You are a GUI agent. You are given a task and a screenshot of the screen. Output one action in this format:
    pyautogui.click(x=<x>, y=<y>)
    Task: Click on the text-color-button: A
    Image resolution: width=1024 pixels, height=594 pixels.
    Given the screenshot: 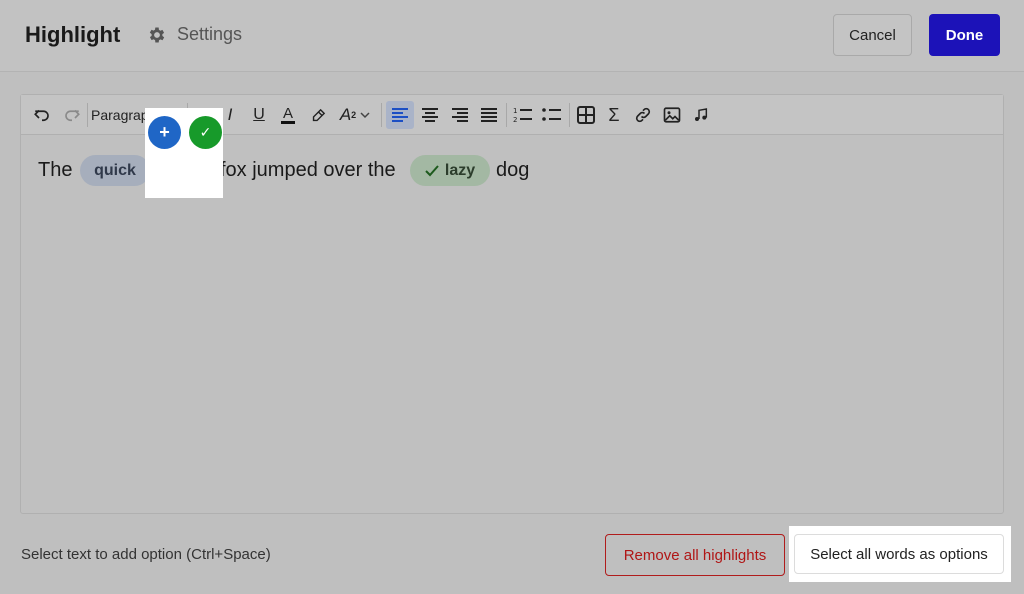 What is the action you would take?
    pyautogui.click(x=288, y=115)
    